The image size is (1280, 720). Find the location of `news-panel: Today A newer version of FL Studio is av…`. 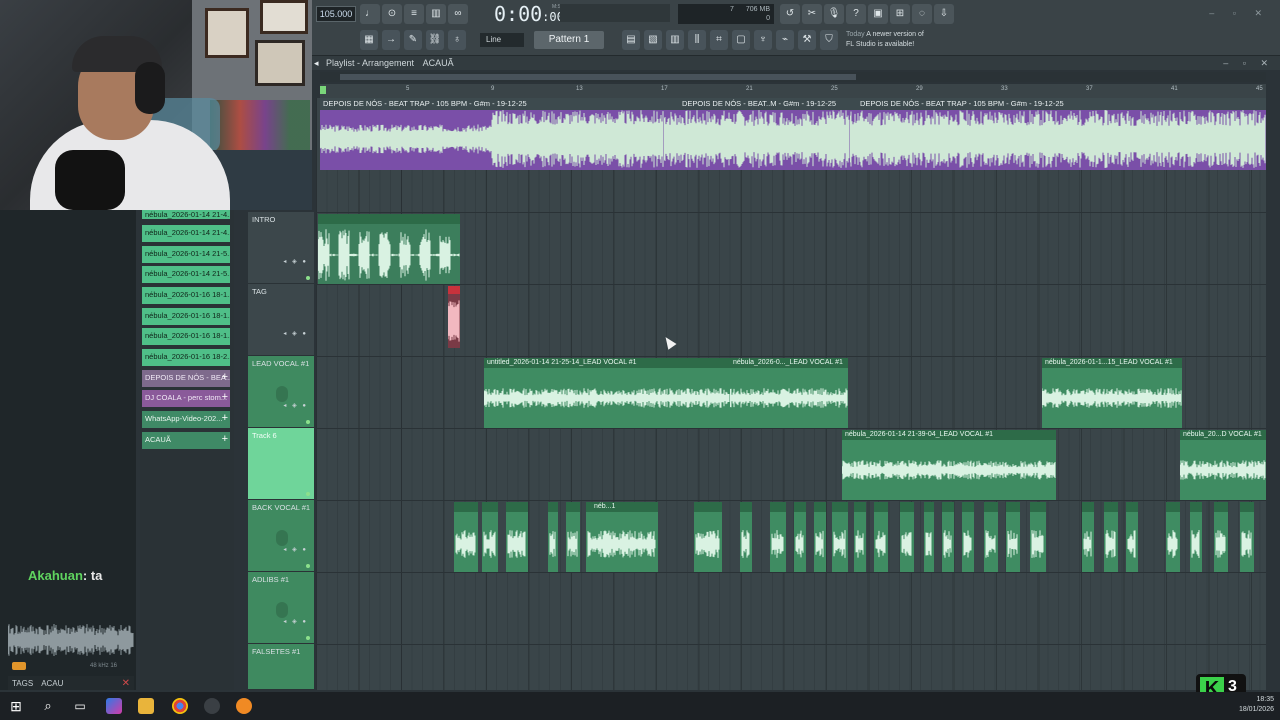

news-panel: Today A newer version of FL Studio is av… is located at coordinates (885, 40).